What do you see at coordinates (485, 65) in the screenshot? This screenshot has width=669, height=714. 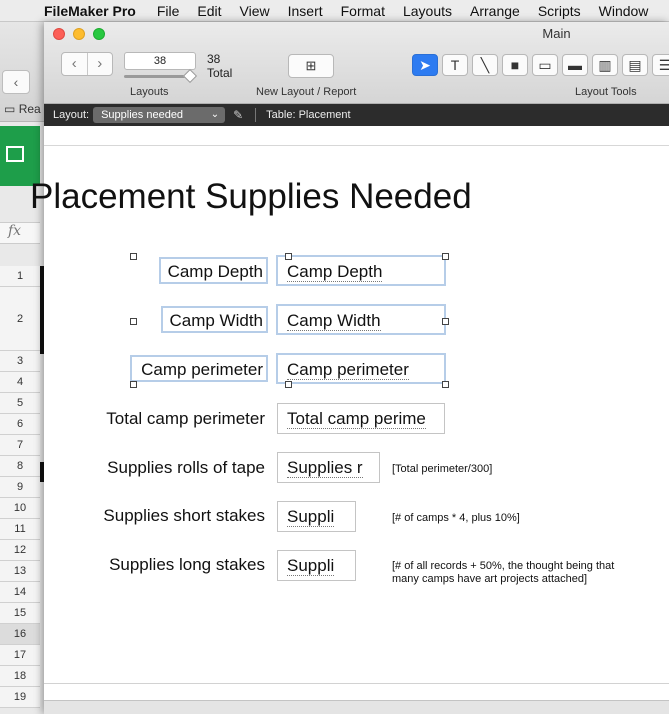 I see `line-tool-icon: ╲` at bounding box center [485, 65].